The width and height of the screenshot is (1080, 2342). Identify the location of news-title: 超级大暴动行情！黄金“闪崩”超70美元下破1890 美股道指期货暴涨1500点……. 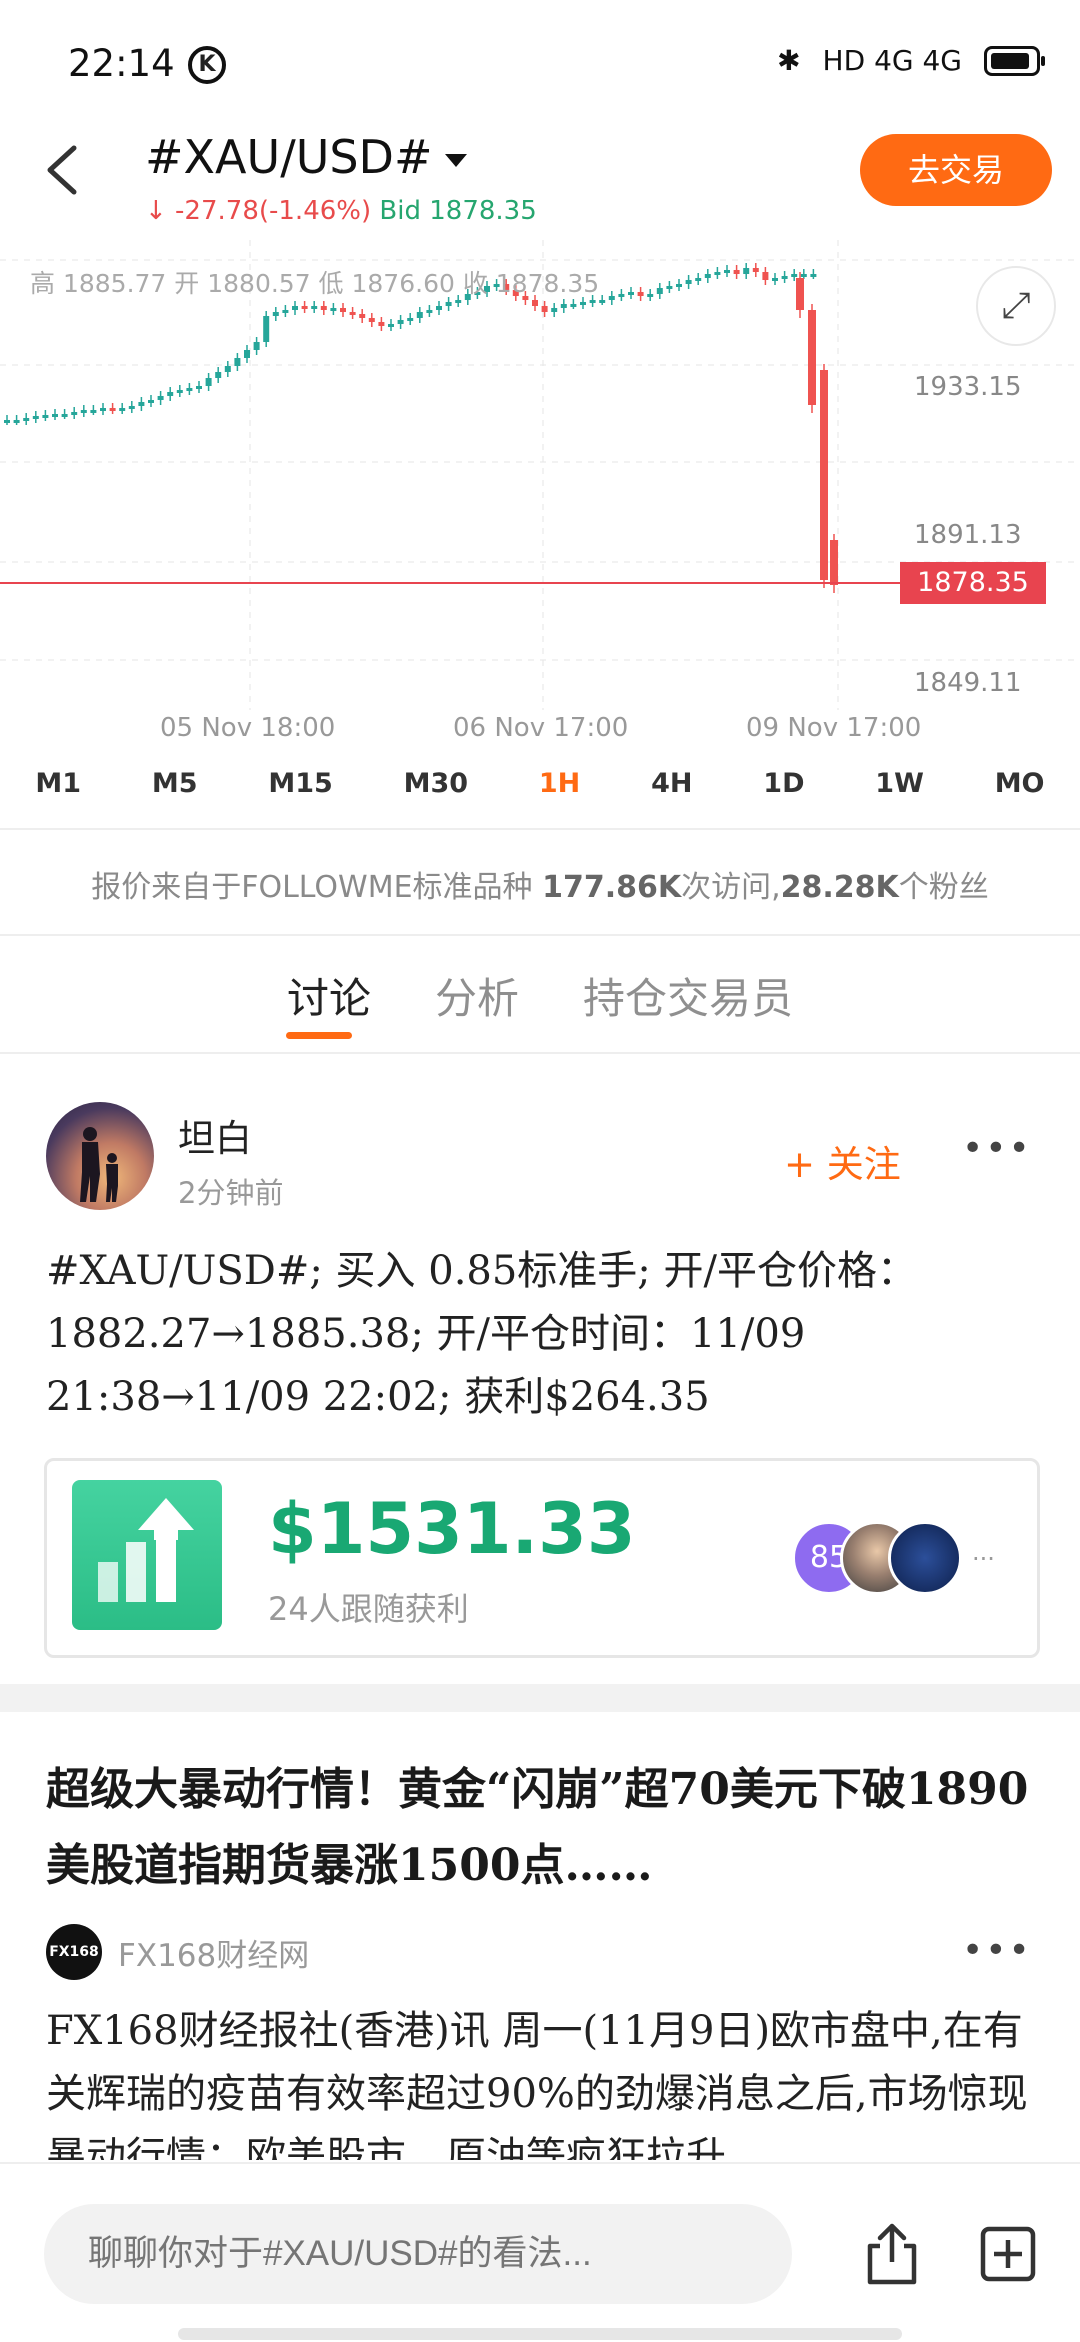
(541, 1828).